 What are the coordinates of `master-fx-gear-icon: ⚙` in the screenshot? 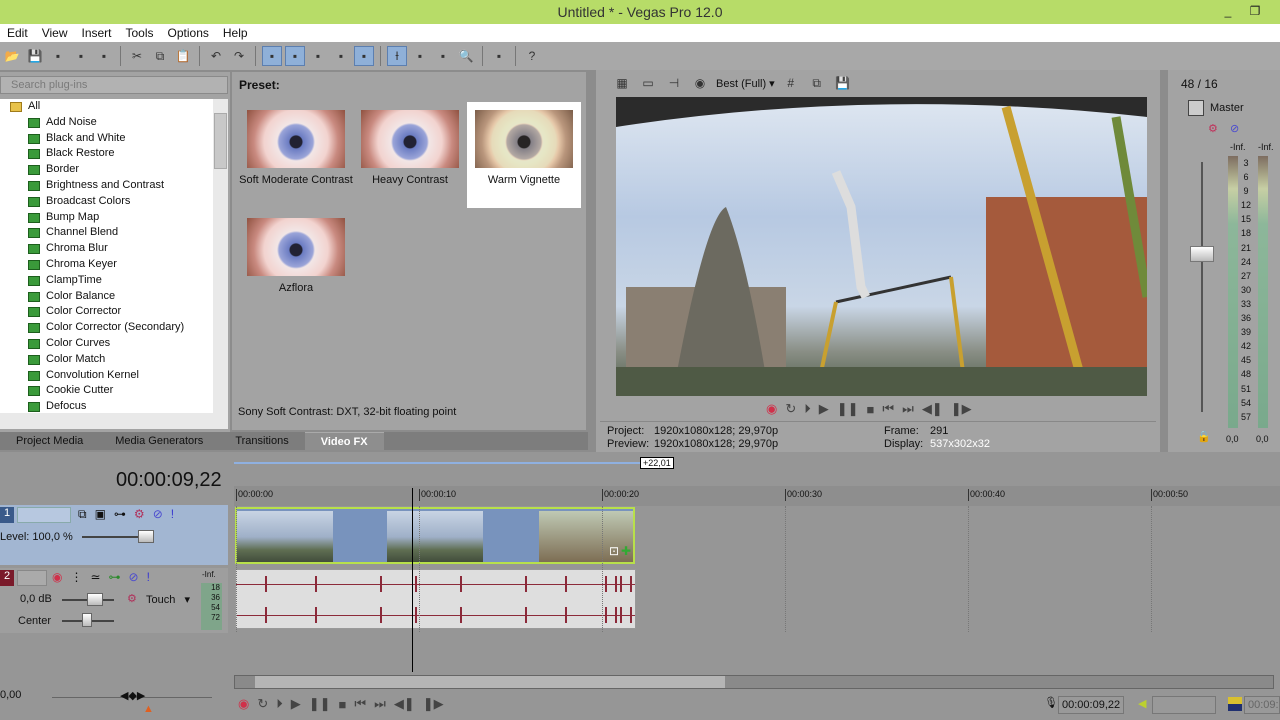 It's located at (1213, 128).